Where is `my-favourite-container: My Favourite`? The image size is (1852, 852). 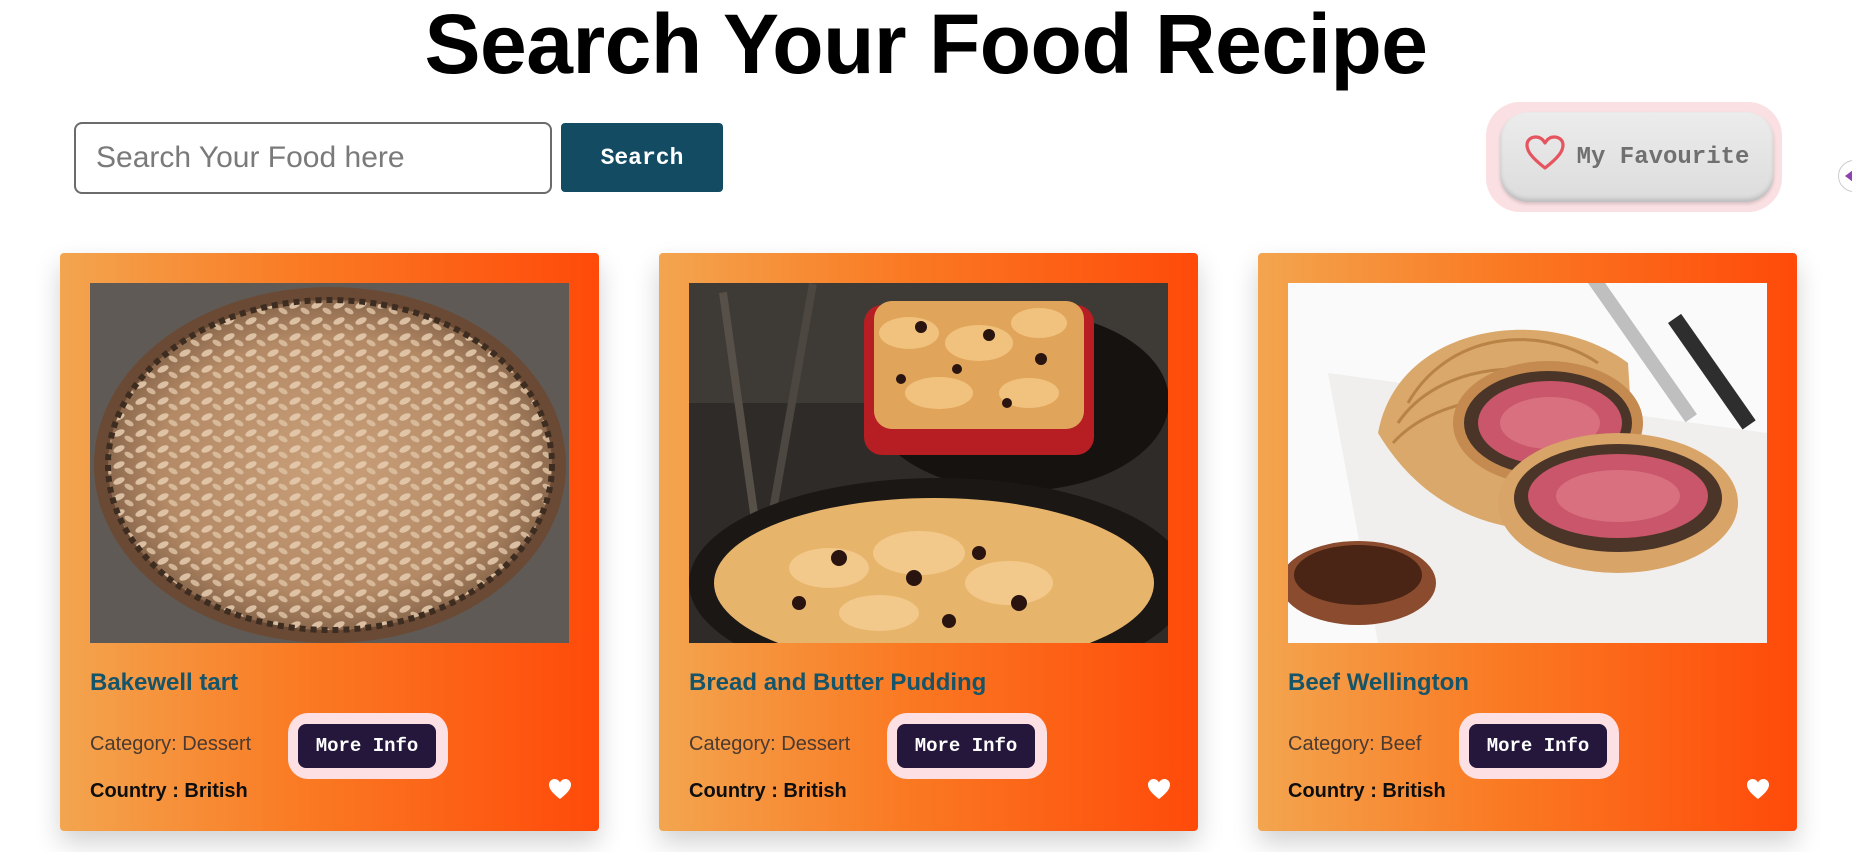
my-favourite-container: My Favourite is located at coordinates (1634, 157).